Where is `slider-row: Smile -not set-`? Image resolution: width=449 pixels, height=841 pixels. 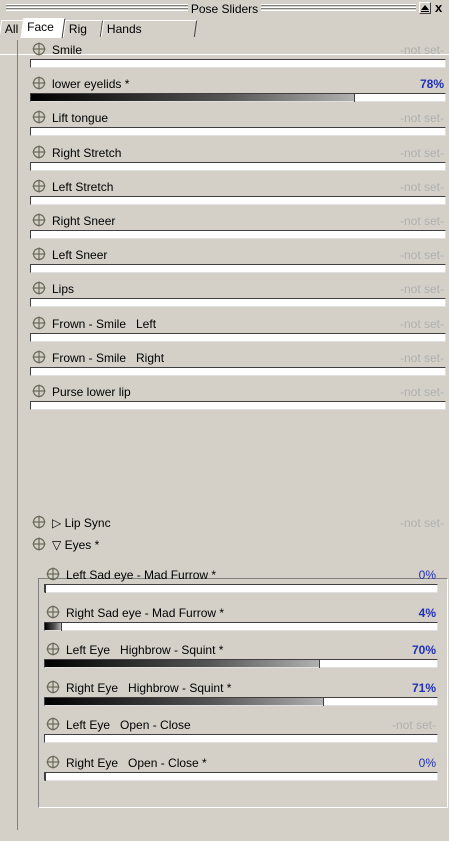 slider-row: Smile -not set- is located at coordinates (238, 56).